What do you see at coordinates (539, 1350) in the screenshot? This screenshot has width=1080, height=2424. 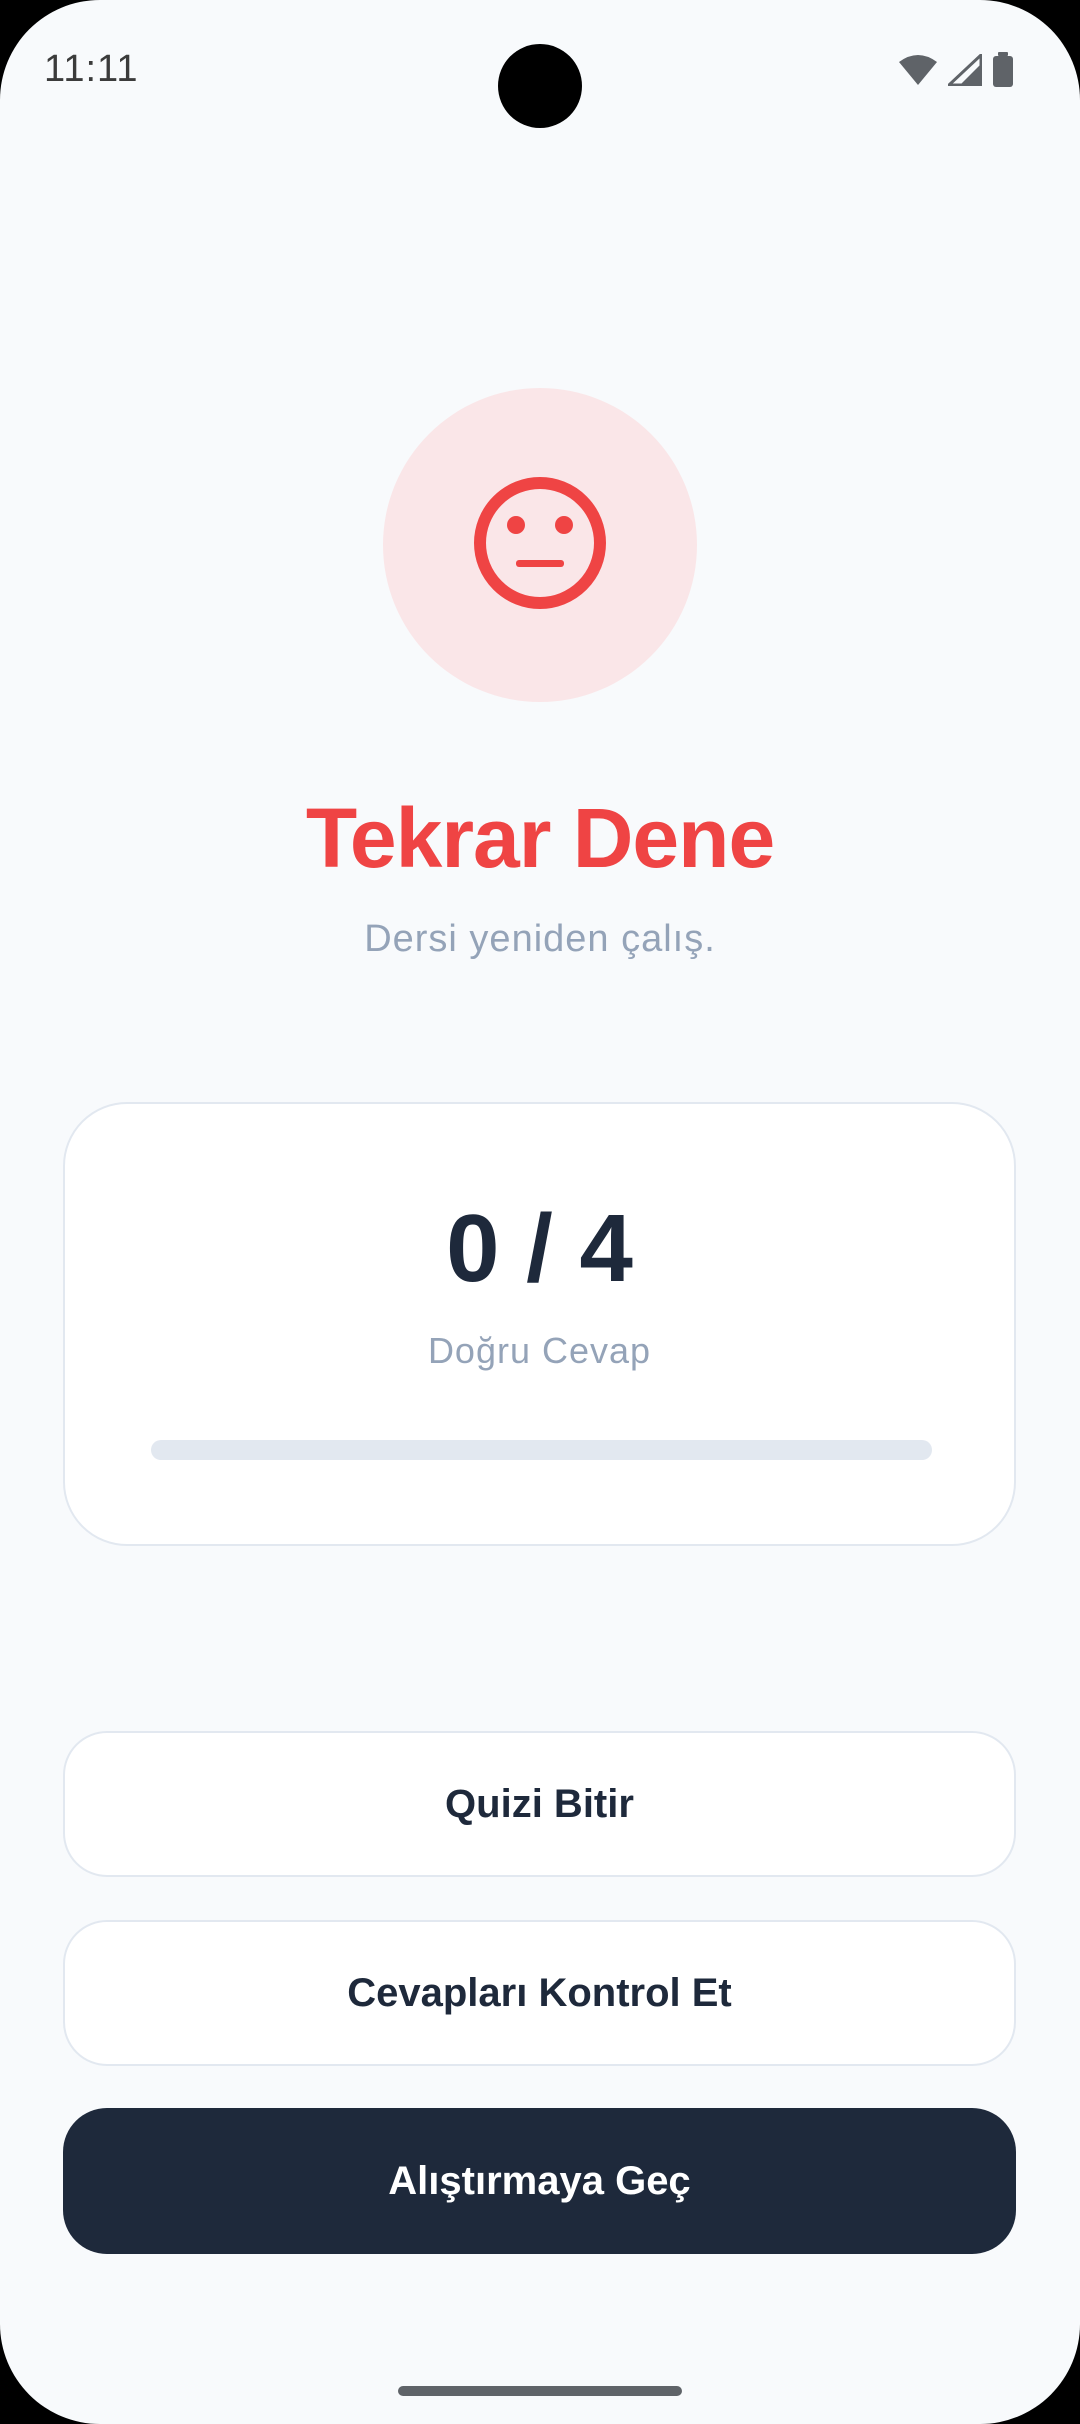 I see `score-label: Doğru Cevap` at bounding box center [539, 1350].